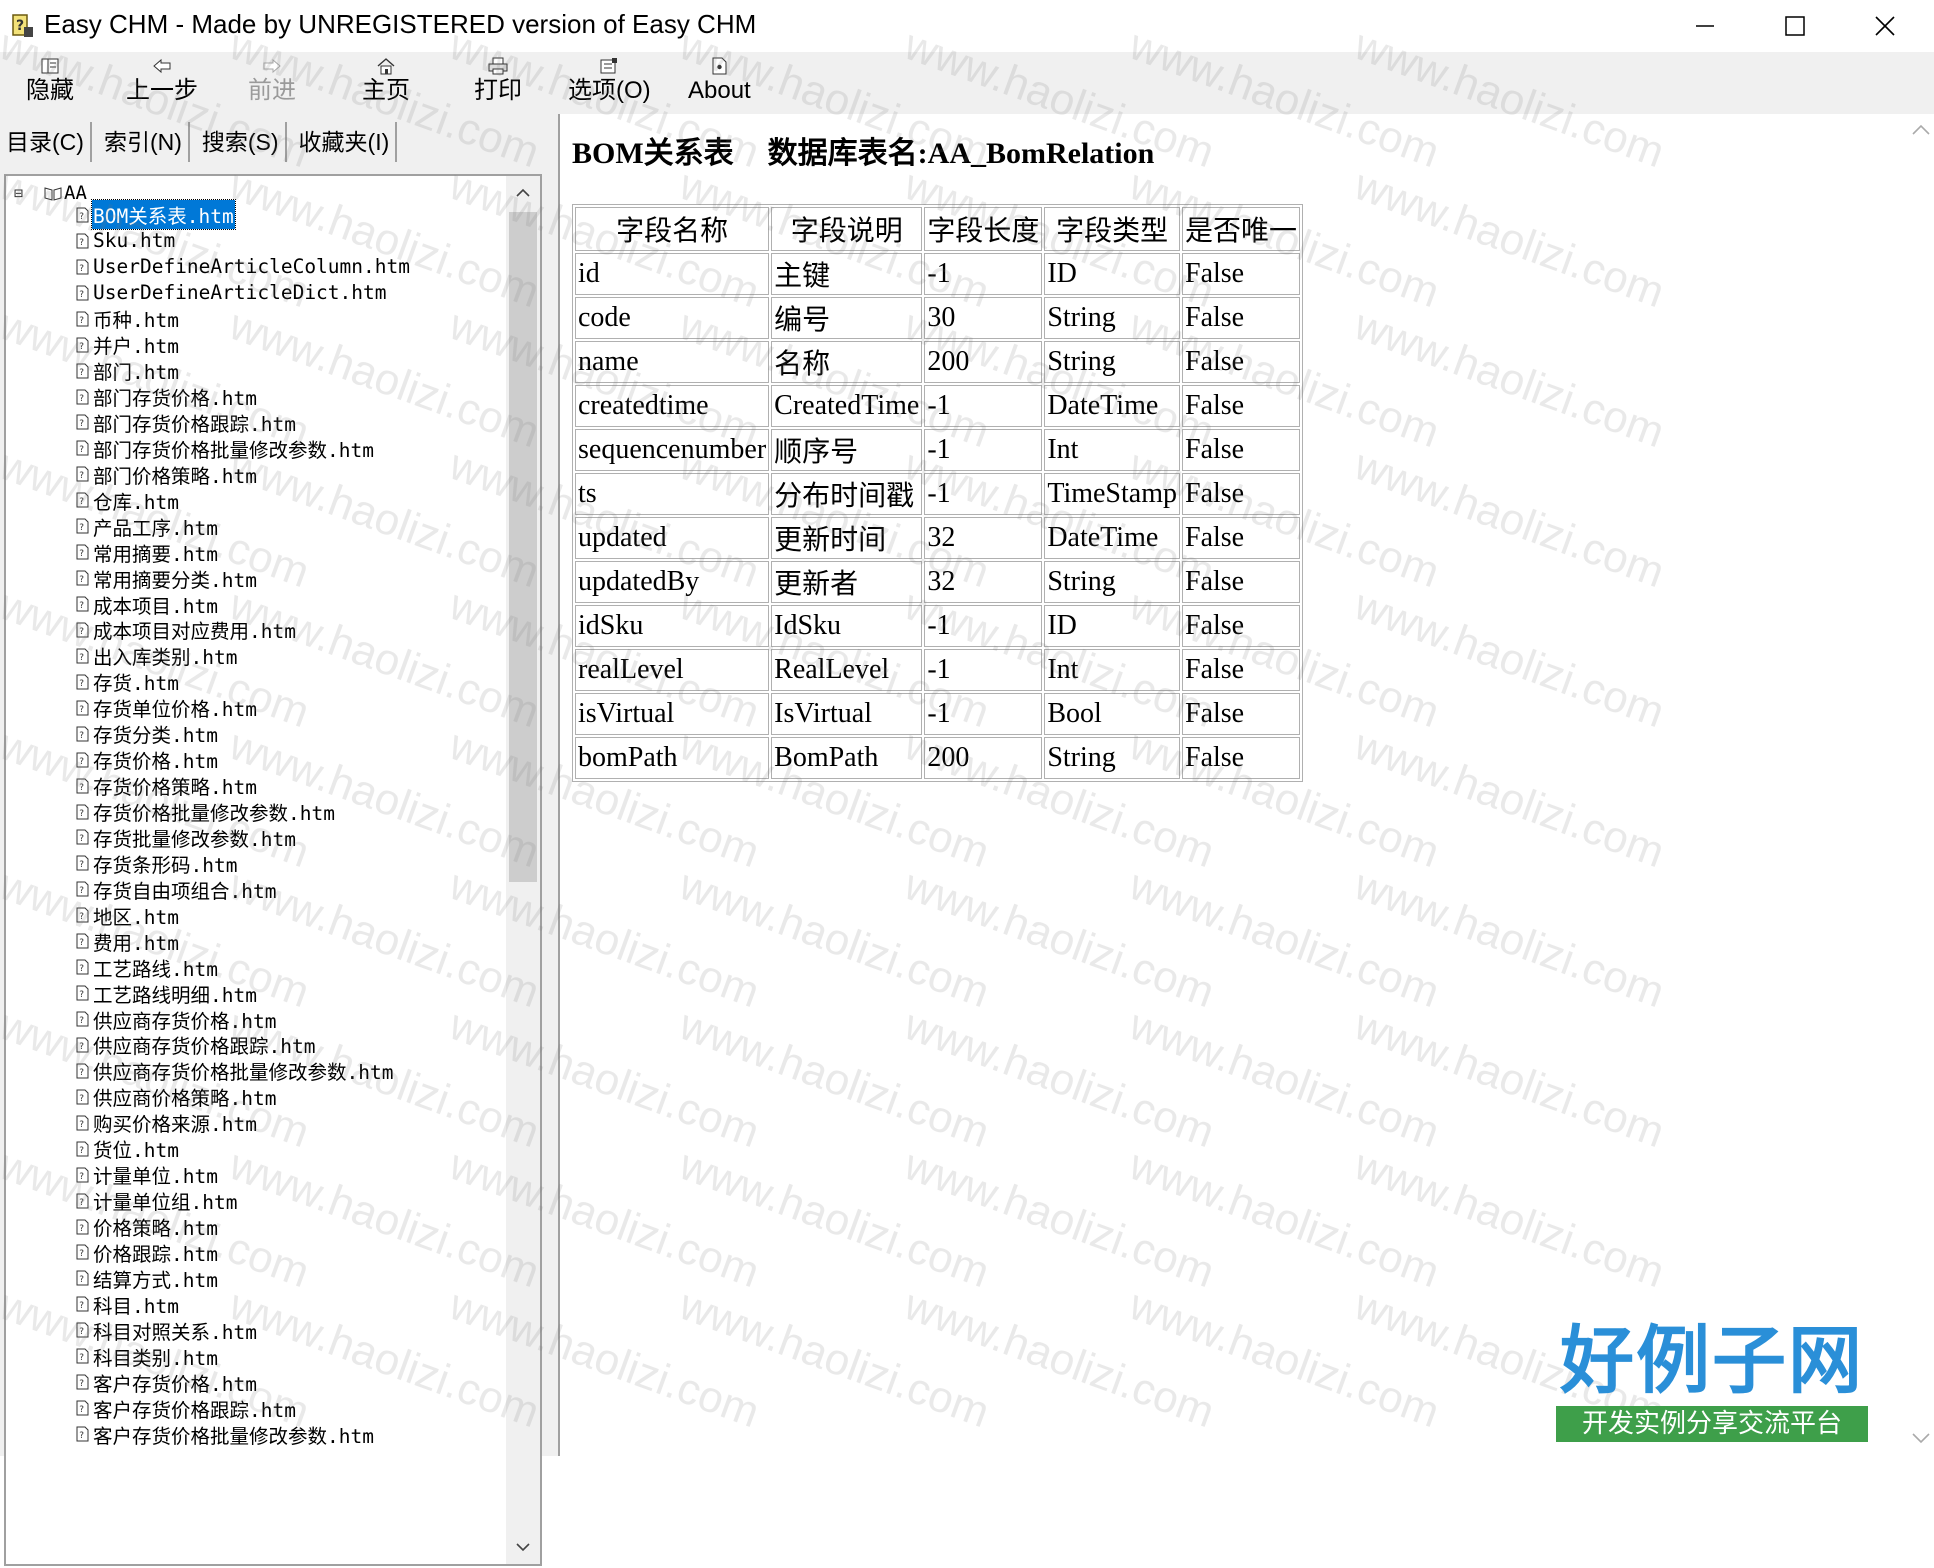 This screenshot has width=1934, height=1568. I want to click on tab-search: 搜索(S), so click(241, 142).